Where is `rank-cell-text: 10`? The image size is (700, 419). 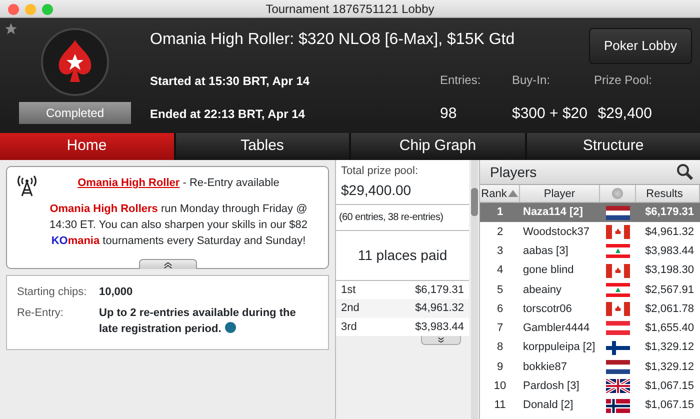 rank-cell-text: 10 is located at coordinates (500, 386).